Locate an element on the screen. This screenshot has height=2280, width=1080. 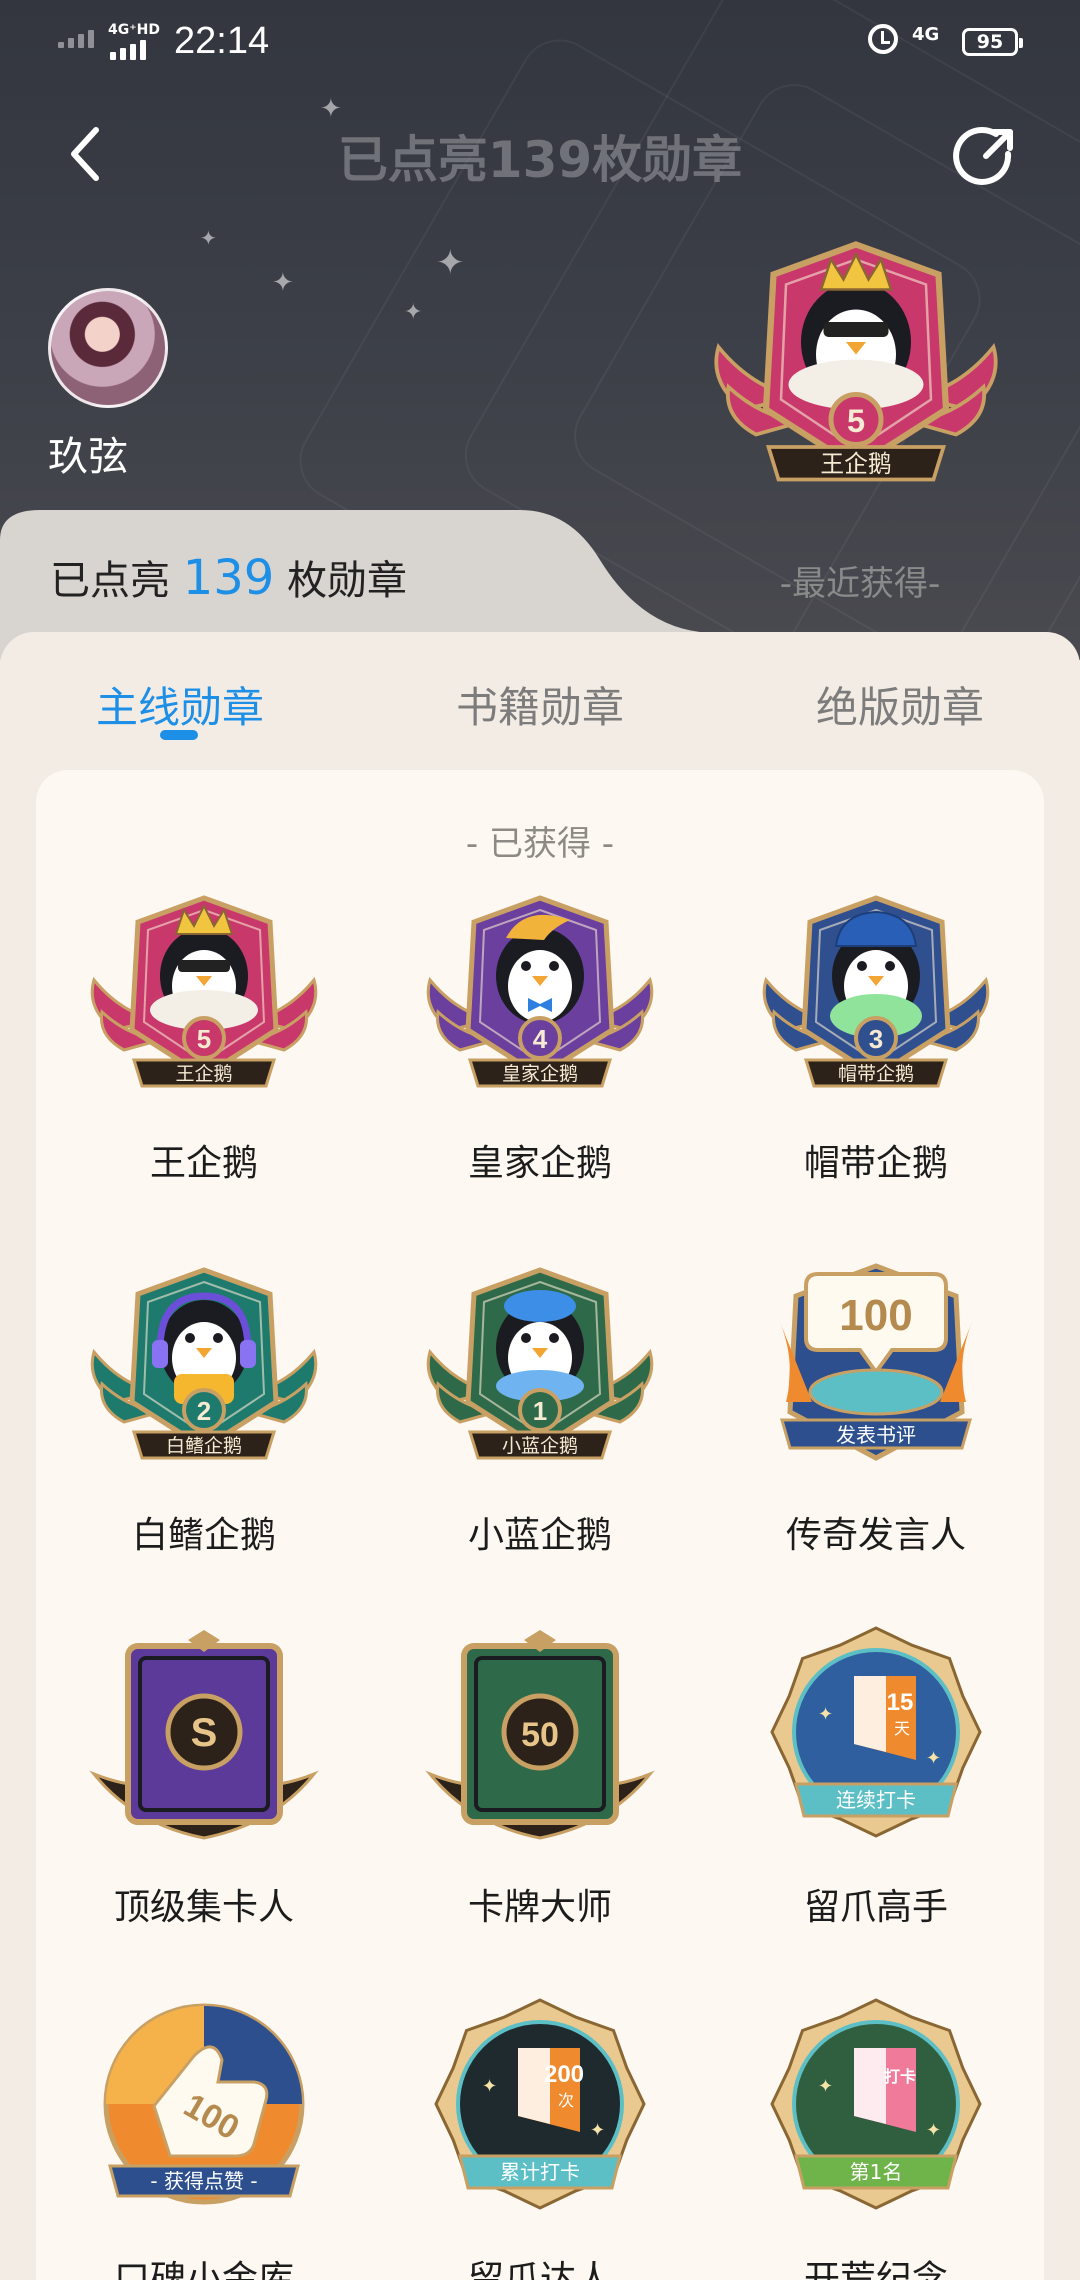
svg-text: 帽带企鹅 is located at coordinates (876, 1074).